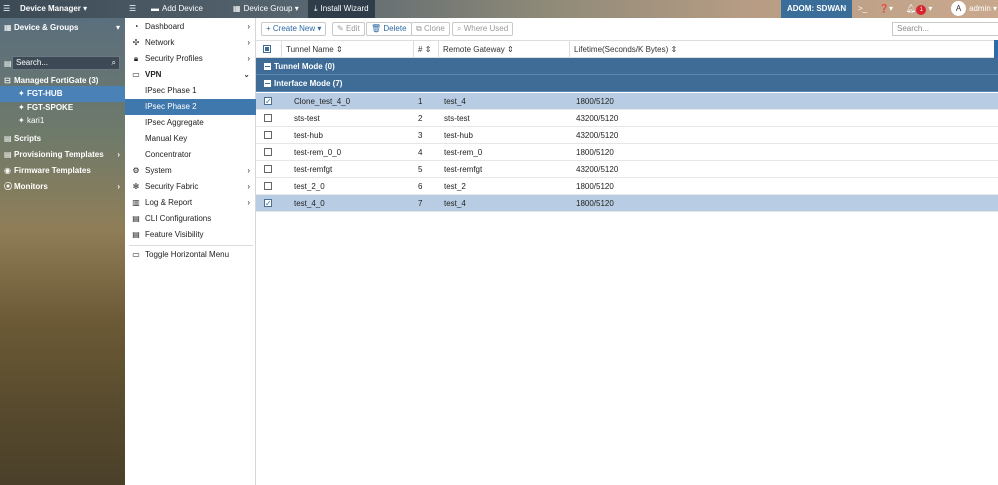 The height and width of the screenshot is (485, 998). I want to click on where-used-button: ⌕ Where Used, so click(483, 29).